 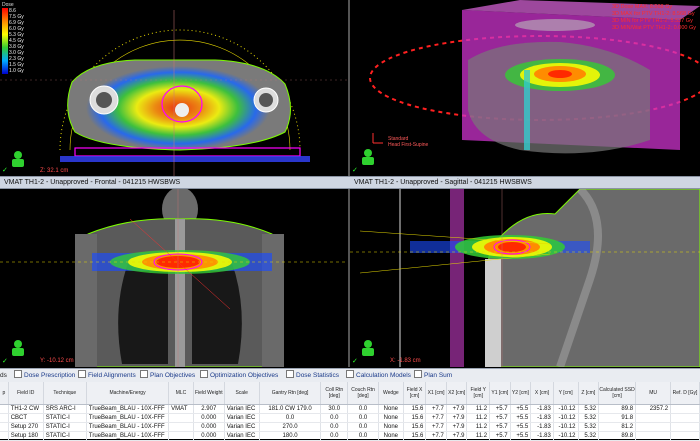 I want to click on column-header: MU, so click(x=653, y=393).